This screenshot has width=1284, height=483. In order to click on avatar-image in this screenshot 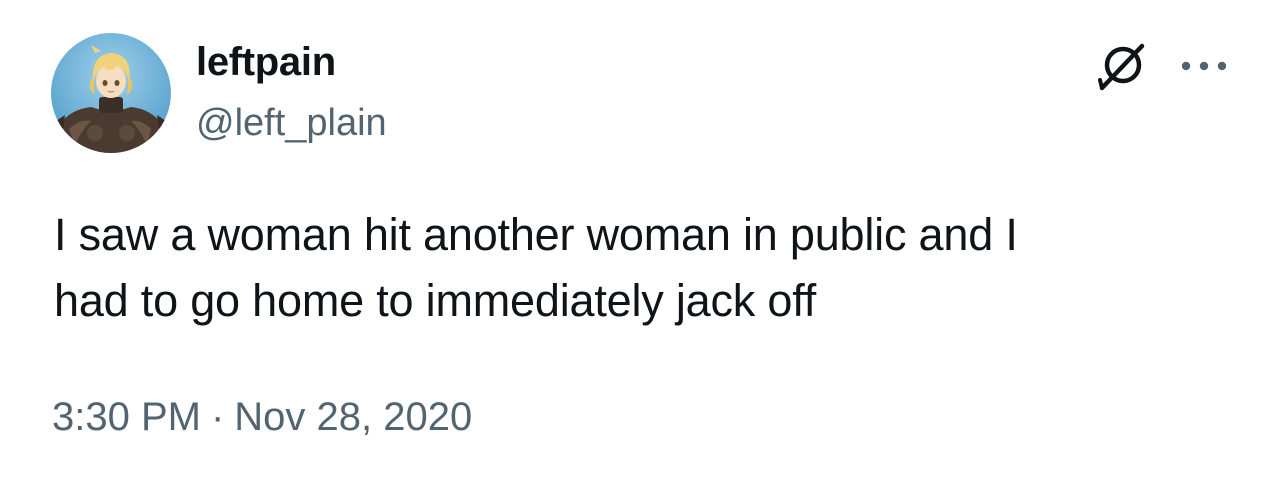, I will do `click(111, 93)`.